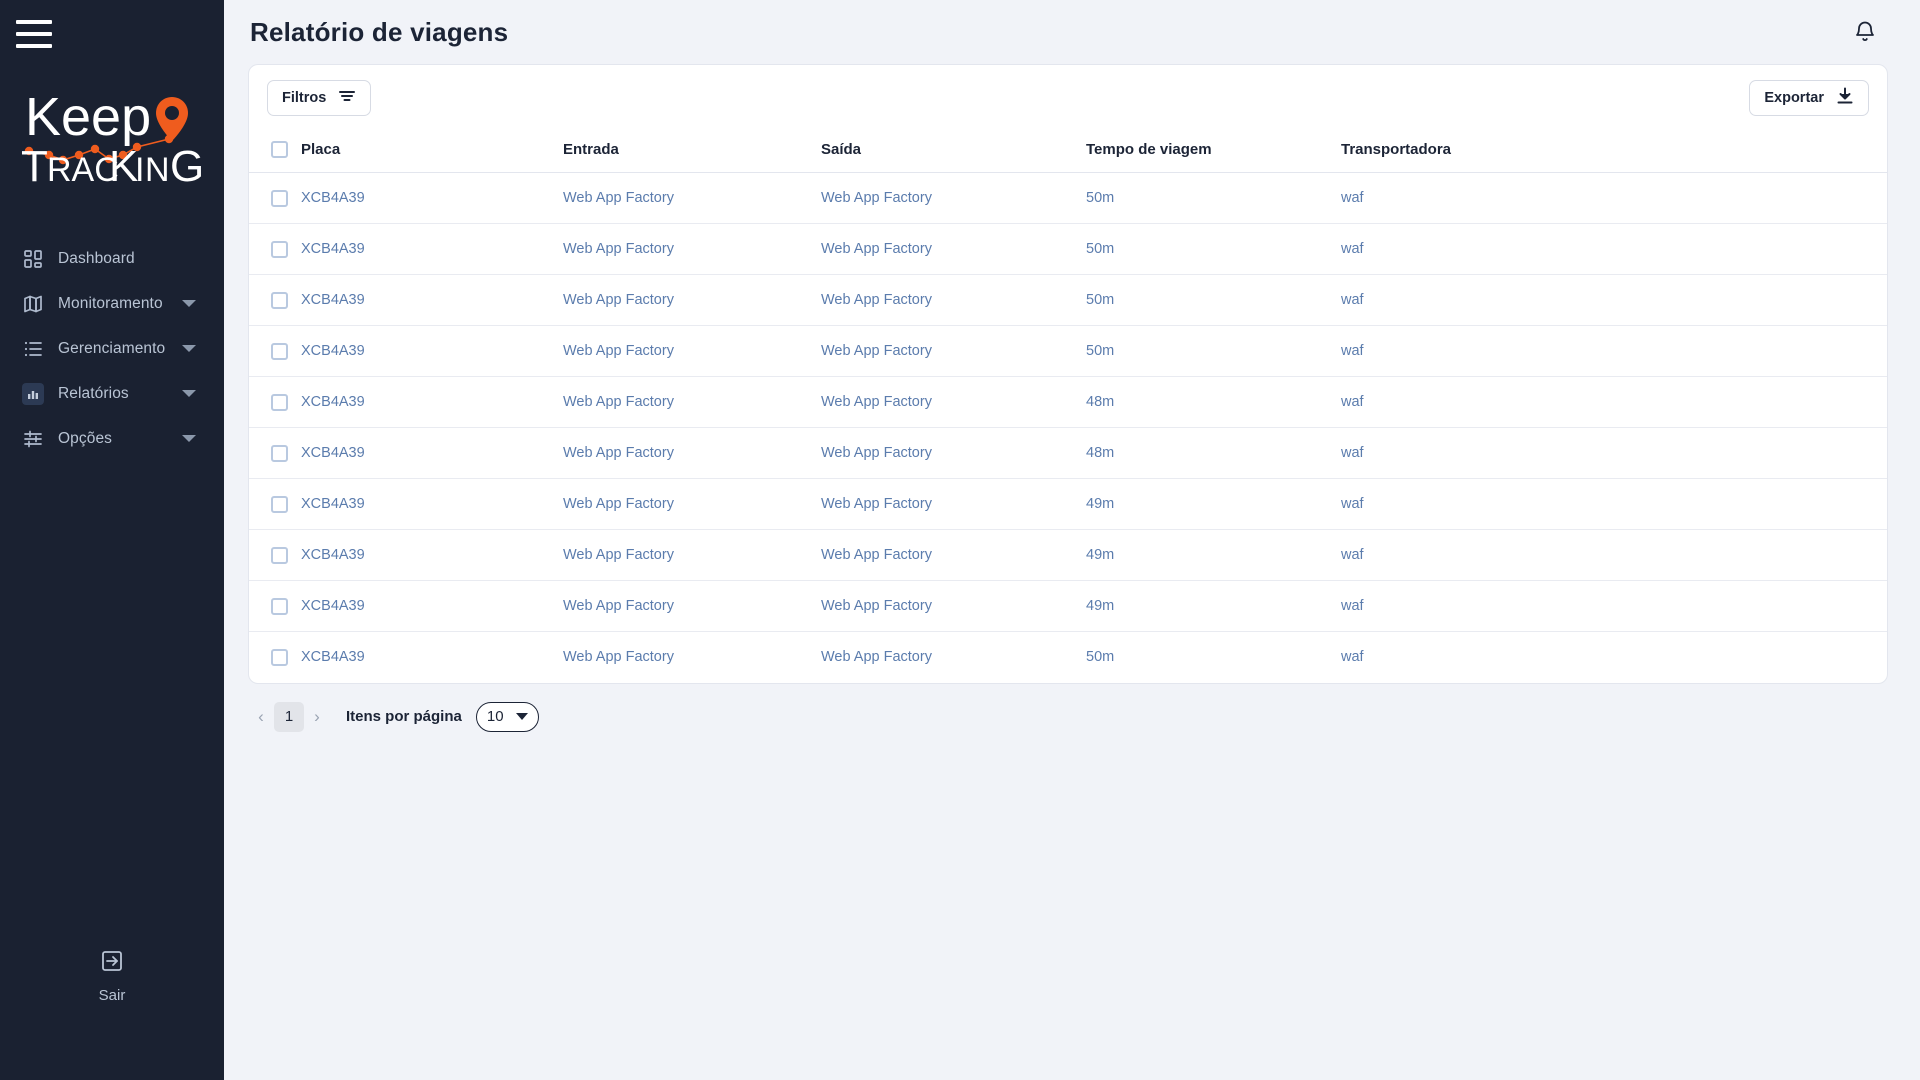 This screenshot has width=1920, height=1080. Describe the element at coordinates (112, 393) in the screenshot. I see `sidebar-item-relatorios: Relatórios` at that location.